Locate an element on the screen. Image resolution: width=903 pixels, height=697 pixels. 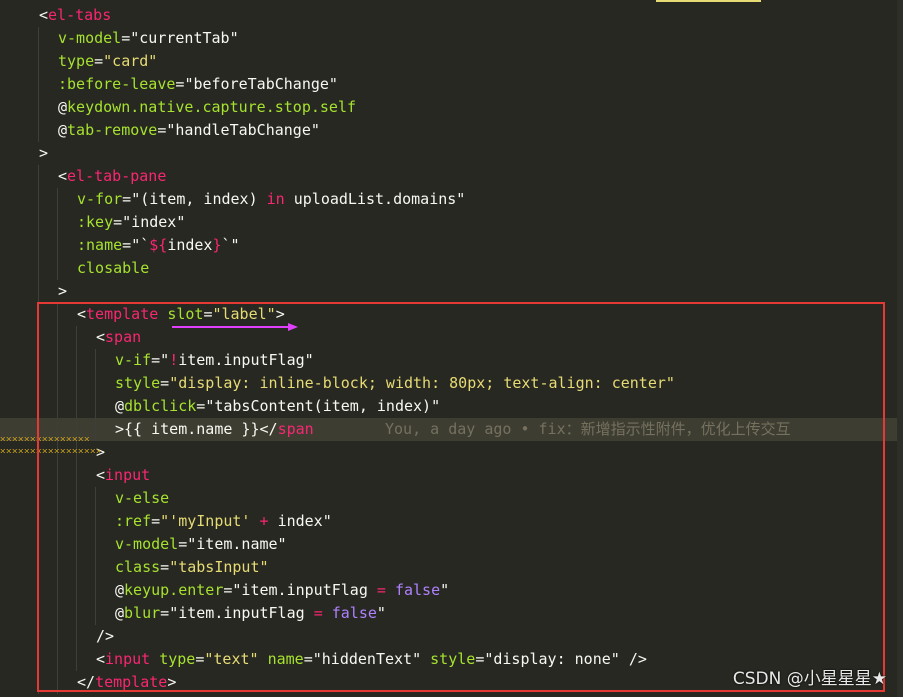
code-token: "currentTab" is located at coordinates (184, 38).